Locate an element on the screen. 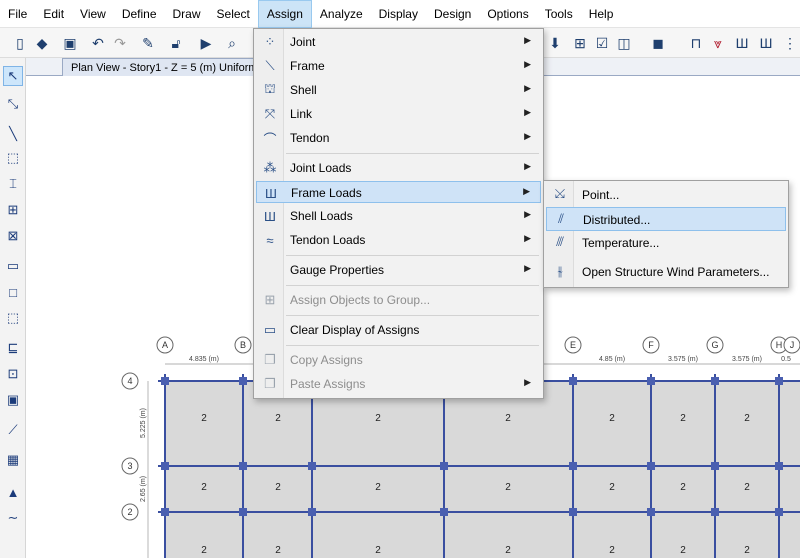  checkbox-icon: ☑ is located at coordinates (602, 43).